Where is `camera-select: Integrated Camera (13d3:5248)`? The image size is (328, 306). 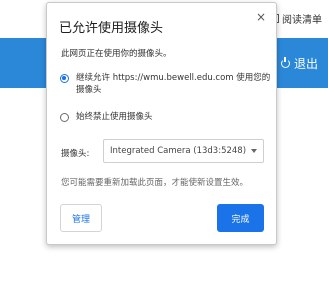
camera-select: Integrated Camera (13d3:5248) is located at coordinates (183, 151).